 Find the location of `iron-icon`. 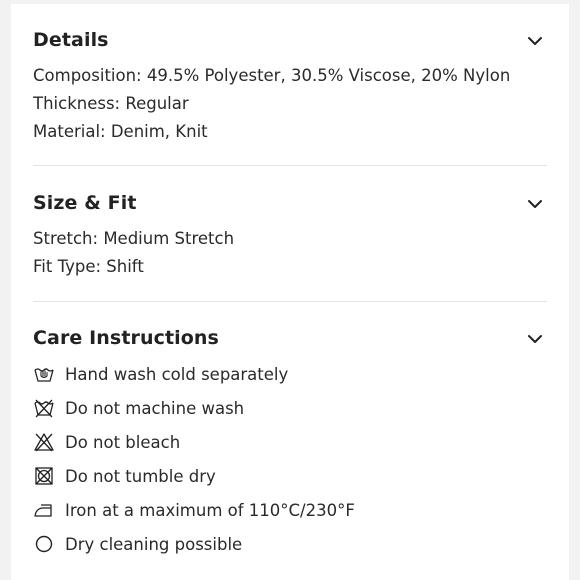

iron-icon is located at coordinates (43, 510).